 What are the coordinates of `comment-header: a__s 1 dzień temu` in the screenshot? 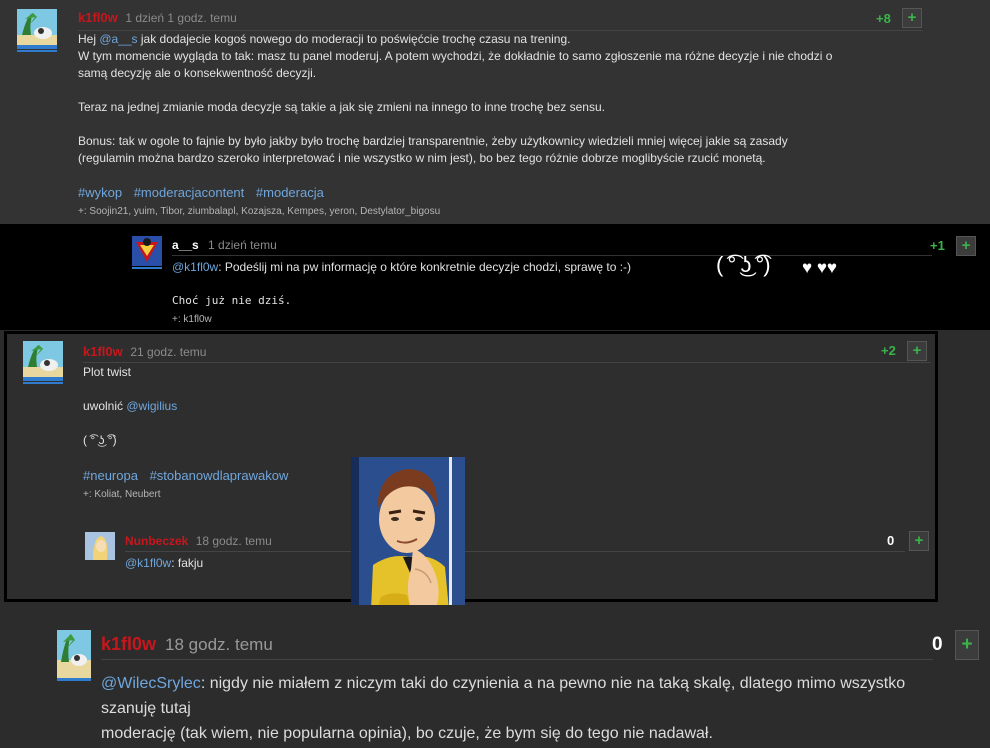 It's located at (224, 245).